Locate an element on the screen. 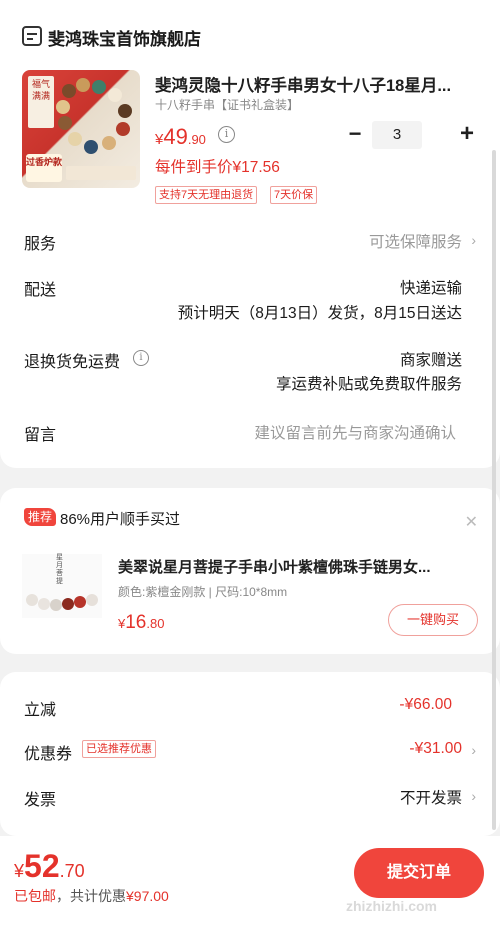 The image size is (500, 930). recommend-headline: 86%用户顺手买过 is located at coordinates (120, 519).